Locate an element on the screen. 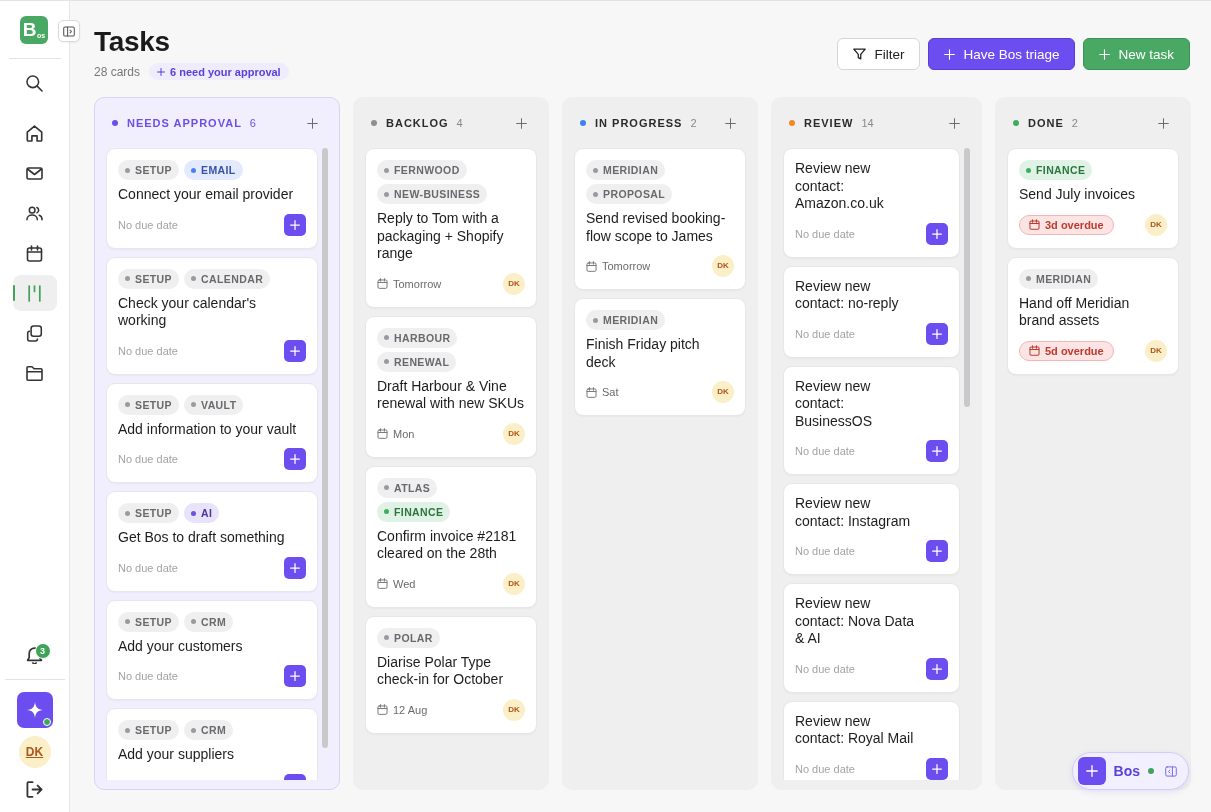 The height and width of the screenshot is (812, 1211). task-card: SETUP CALENDAR Check your calendar's working No due date is located at coordinates (212, 315).